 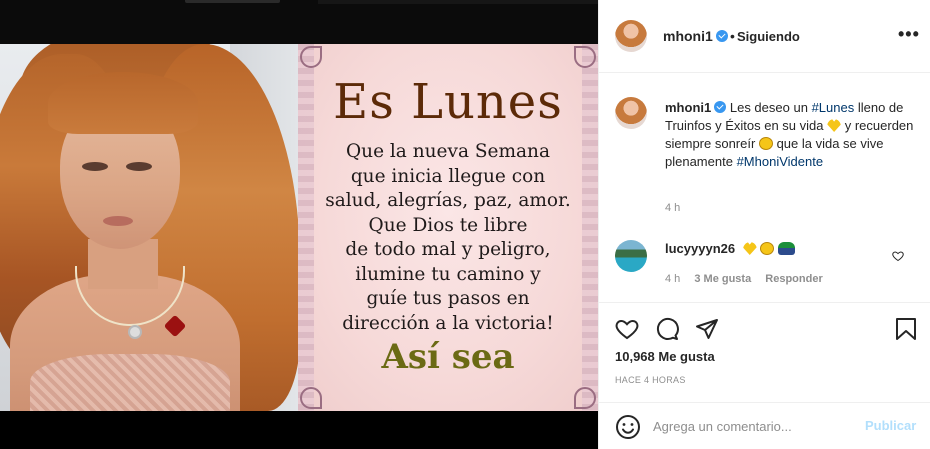 What do you see at coordinates (458, 2) in the screenshot?
I see `blurred-image-edge` at bounding box center [458, 2].